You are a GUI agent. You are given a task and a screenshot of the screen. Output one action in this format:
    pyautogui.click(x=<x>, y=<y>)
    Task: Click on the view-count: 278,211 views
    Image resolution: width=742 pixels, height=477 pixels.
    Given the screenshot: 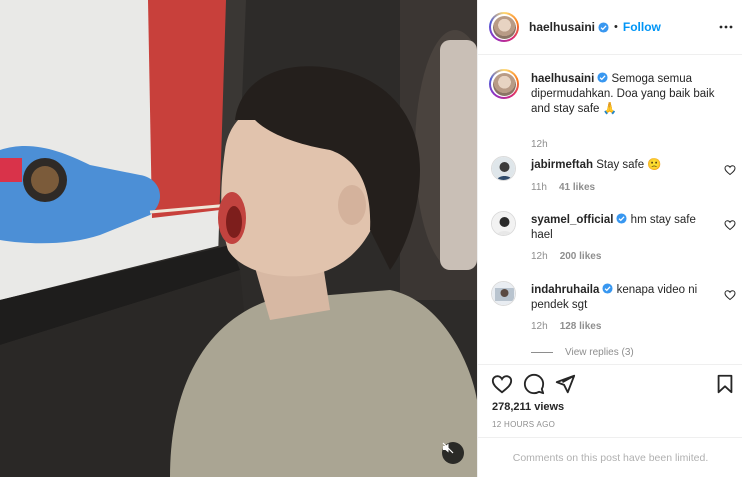 What is the action you would take?
    pyautogui.click(x=528, y=407)
    